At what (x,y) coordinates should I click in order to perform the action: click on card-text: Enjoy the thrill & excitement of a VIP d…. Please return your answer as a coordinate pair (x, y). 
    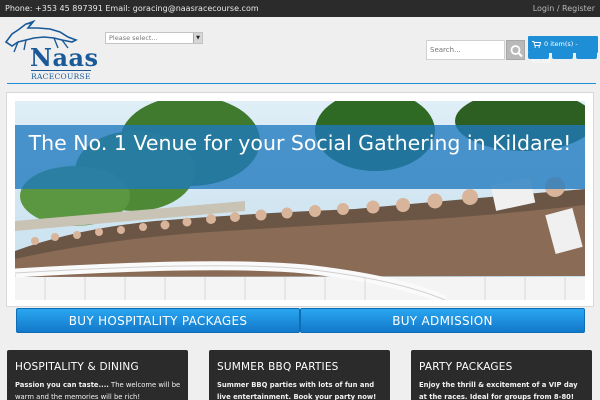
    Looking at the image, I should click on (503, 389).